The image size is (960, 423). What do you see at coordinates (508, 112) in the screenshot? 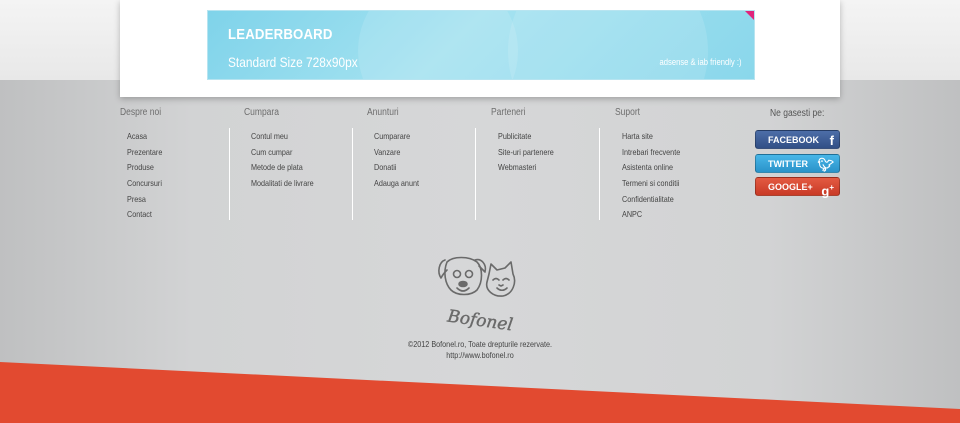
I see `column-heading: Parteneri` at bounding box center [508, 112].